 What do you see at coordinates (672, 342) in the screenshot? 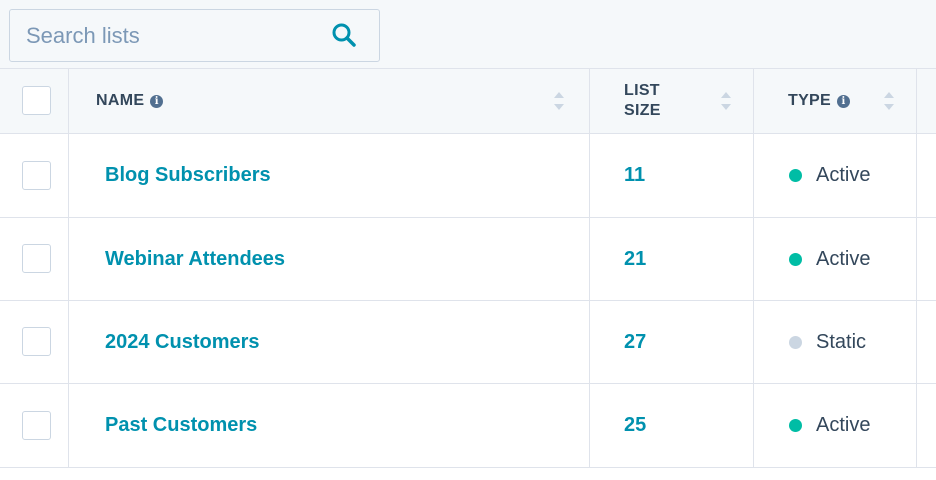
I see `size-cell: 27` at bounding box center [672, 342].